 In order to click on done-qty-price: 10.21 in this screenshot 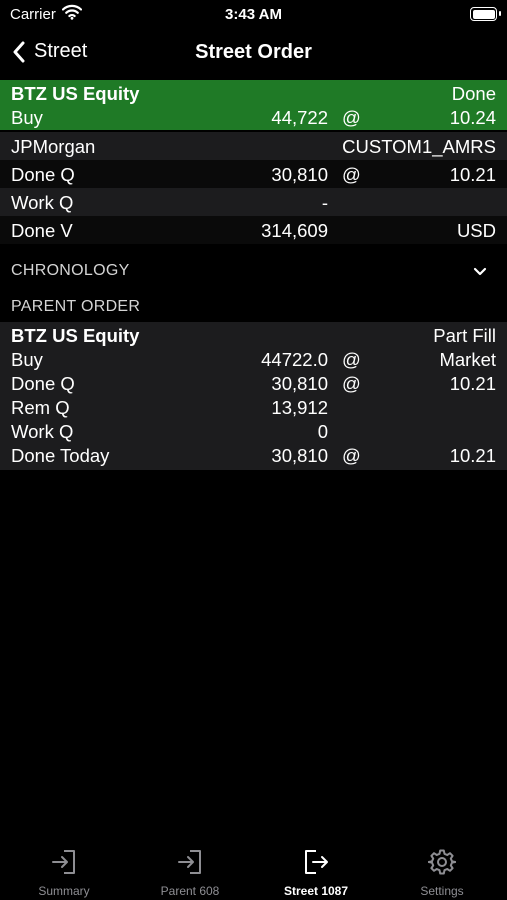, I will do `click(472, 174)`.